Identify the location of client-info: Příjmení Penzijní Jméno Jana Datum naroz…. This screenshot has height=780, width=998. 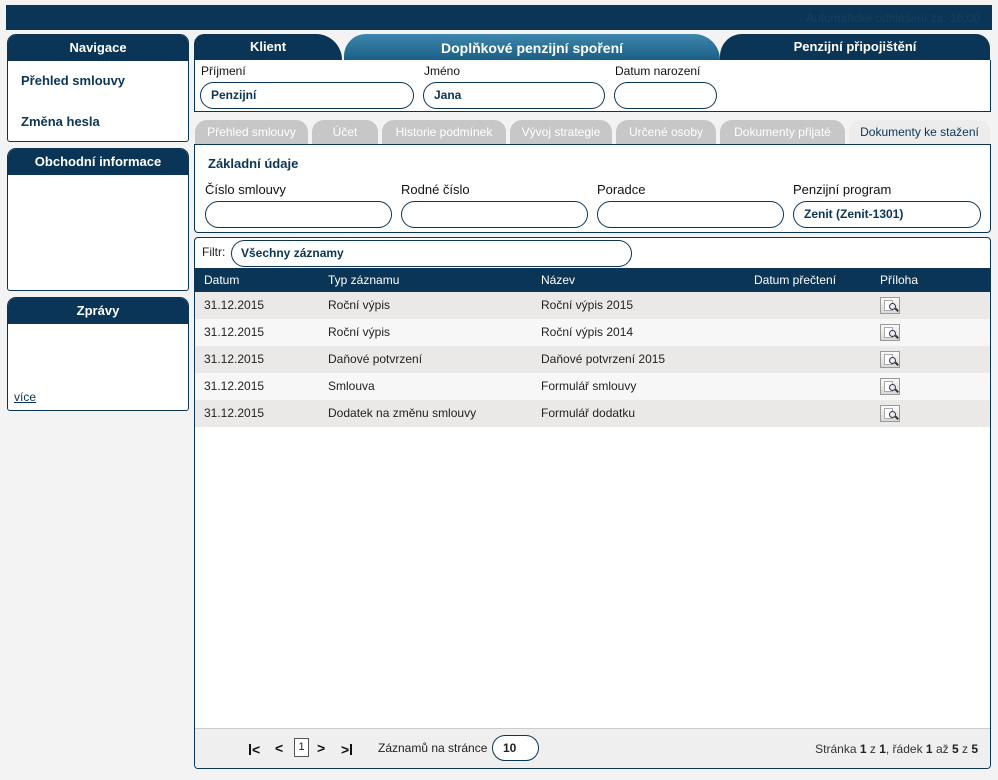
(592, 86).